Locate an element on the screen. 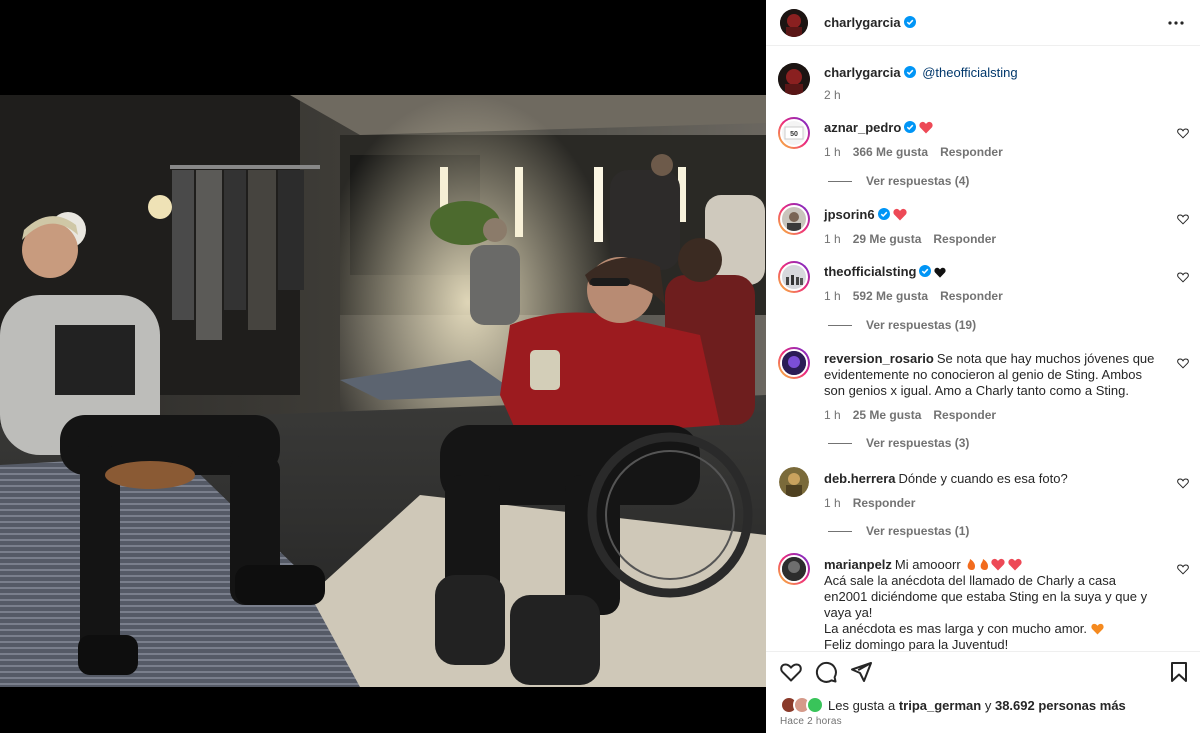  comment-line: Feliz domingo para la Juventud! is located at coordinates (916, 644).